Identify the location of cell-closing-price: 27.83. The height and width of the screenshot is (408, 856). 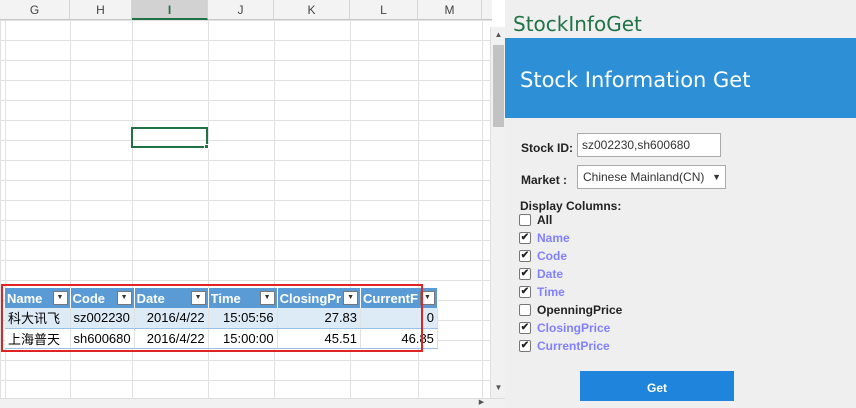
(319, 318).